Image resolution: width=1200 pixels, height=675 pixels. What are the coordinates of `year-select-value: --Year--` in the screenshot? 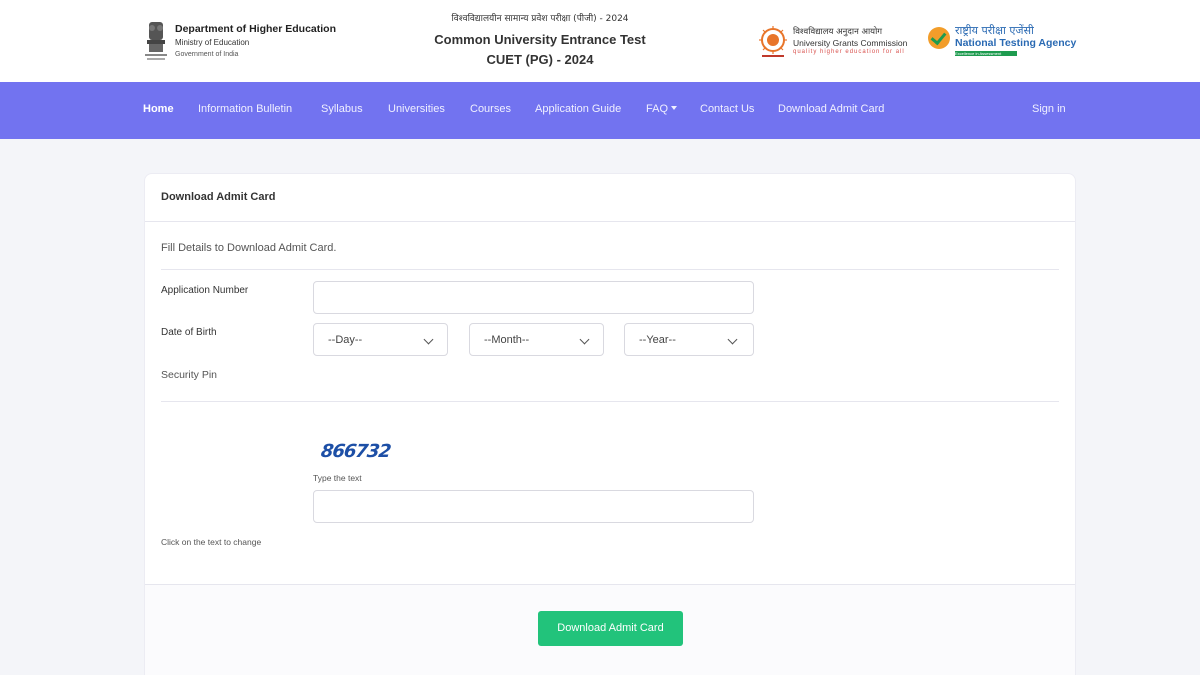 It's located at (657, 340).